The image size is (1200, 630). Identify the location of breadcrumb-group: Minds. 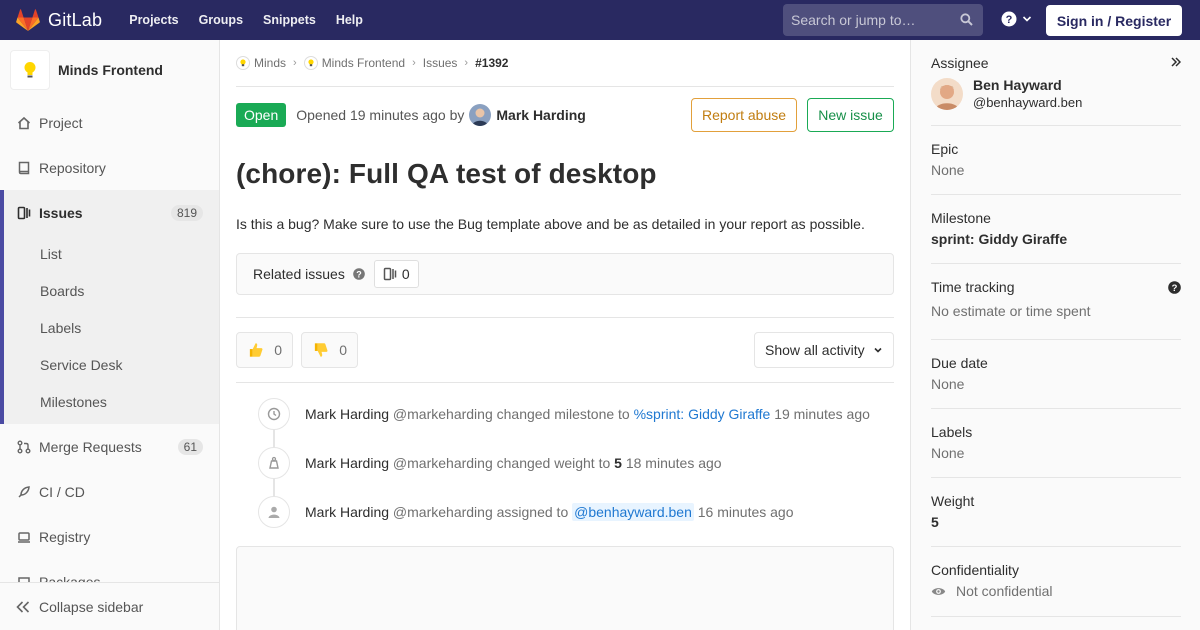
(261, 63).